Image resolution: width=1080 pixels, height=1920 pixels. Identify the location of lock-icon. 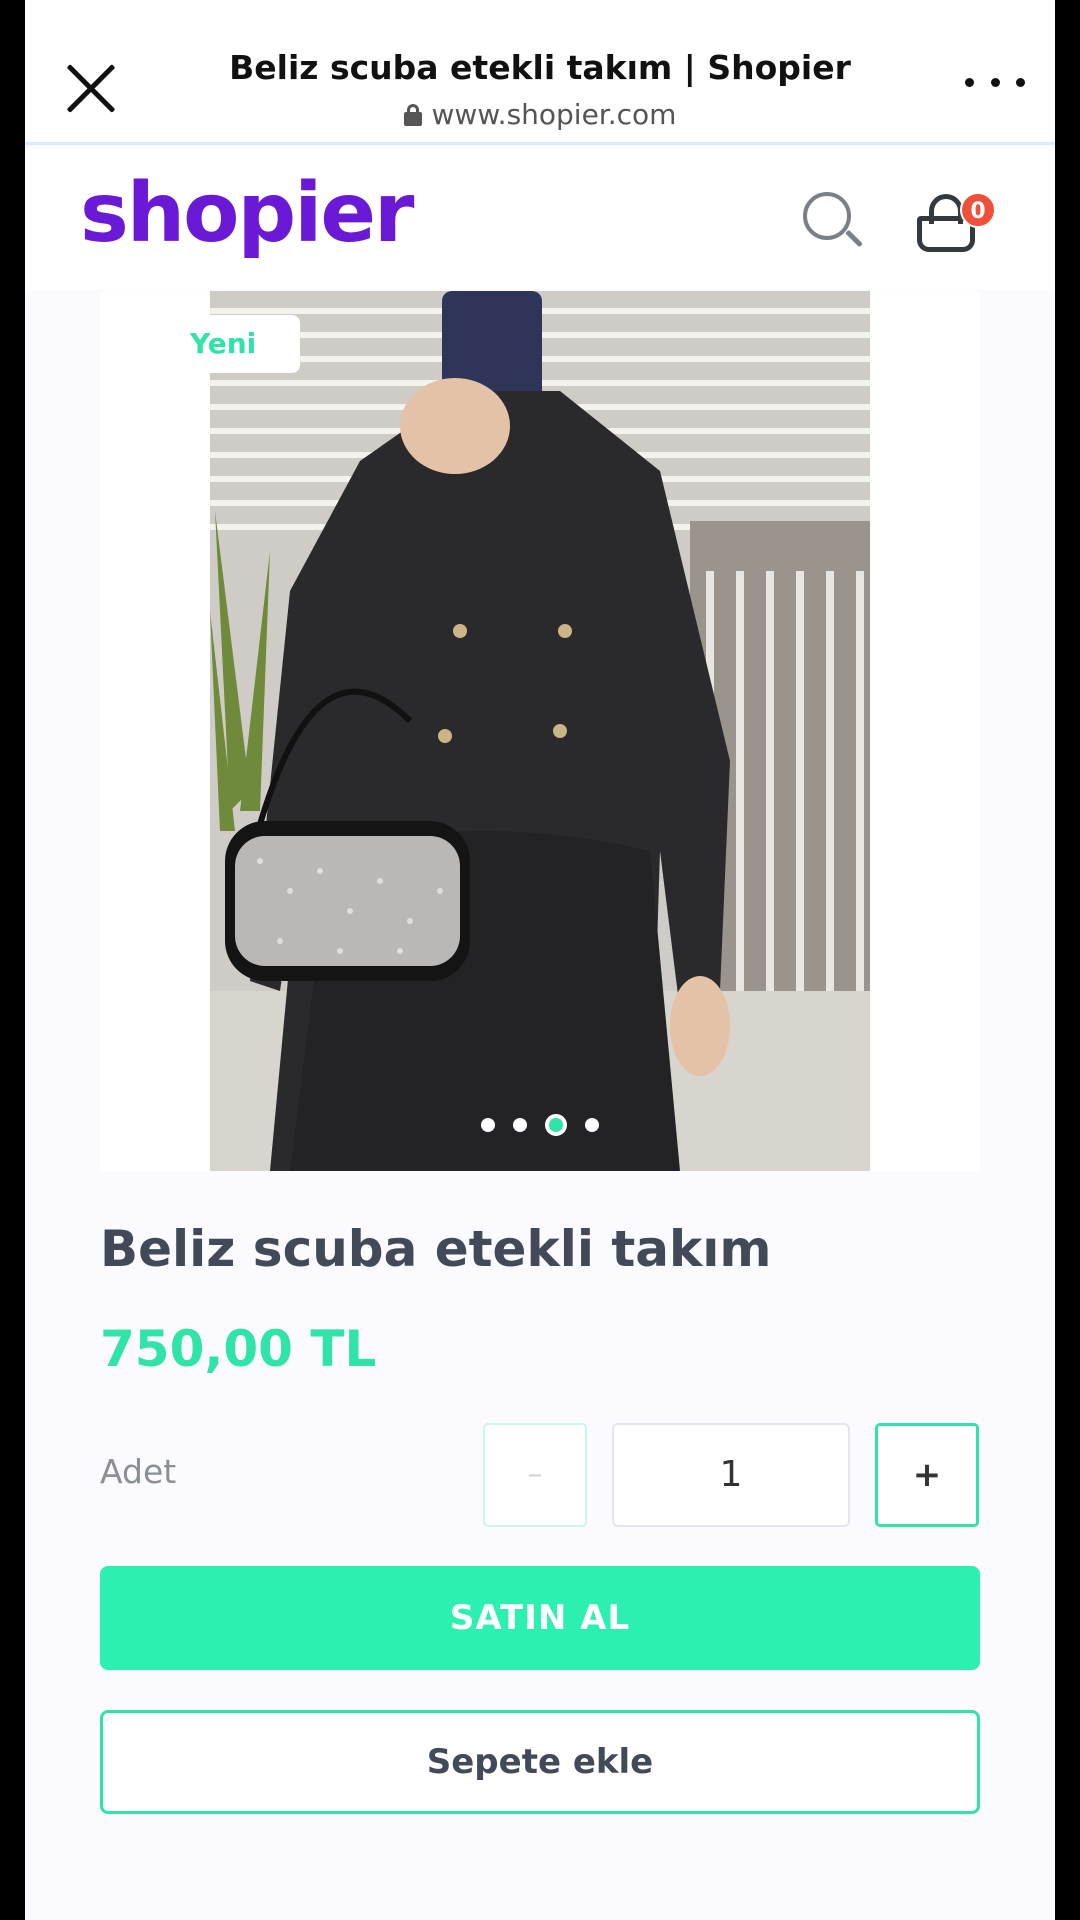
(412, 115).